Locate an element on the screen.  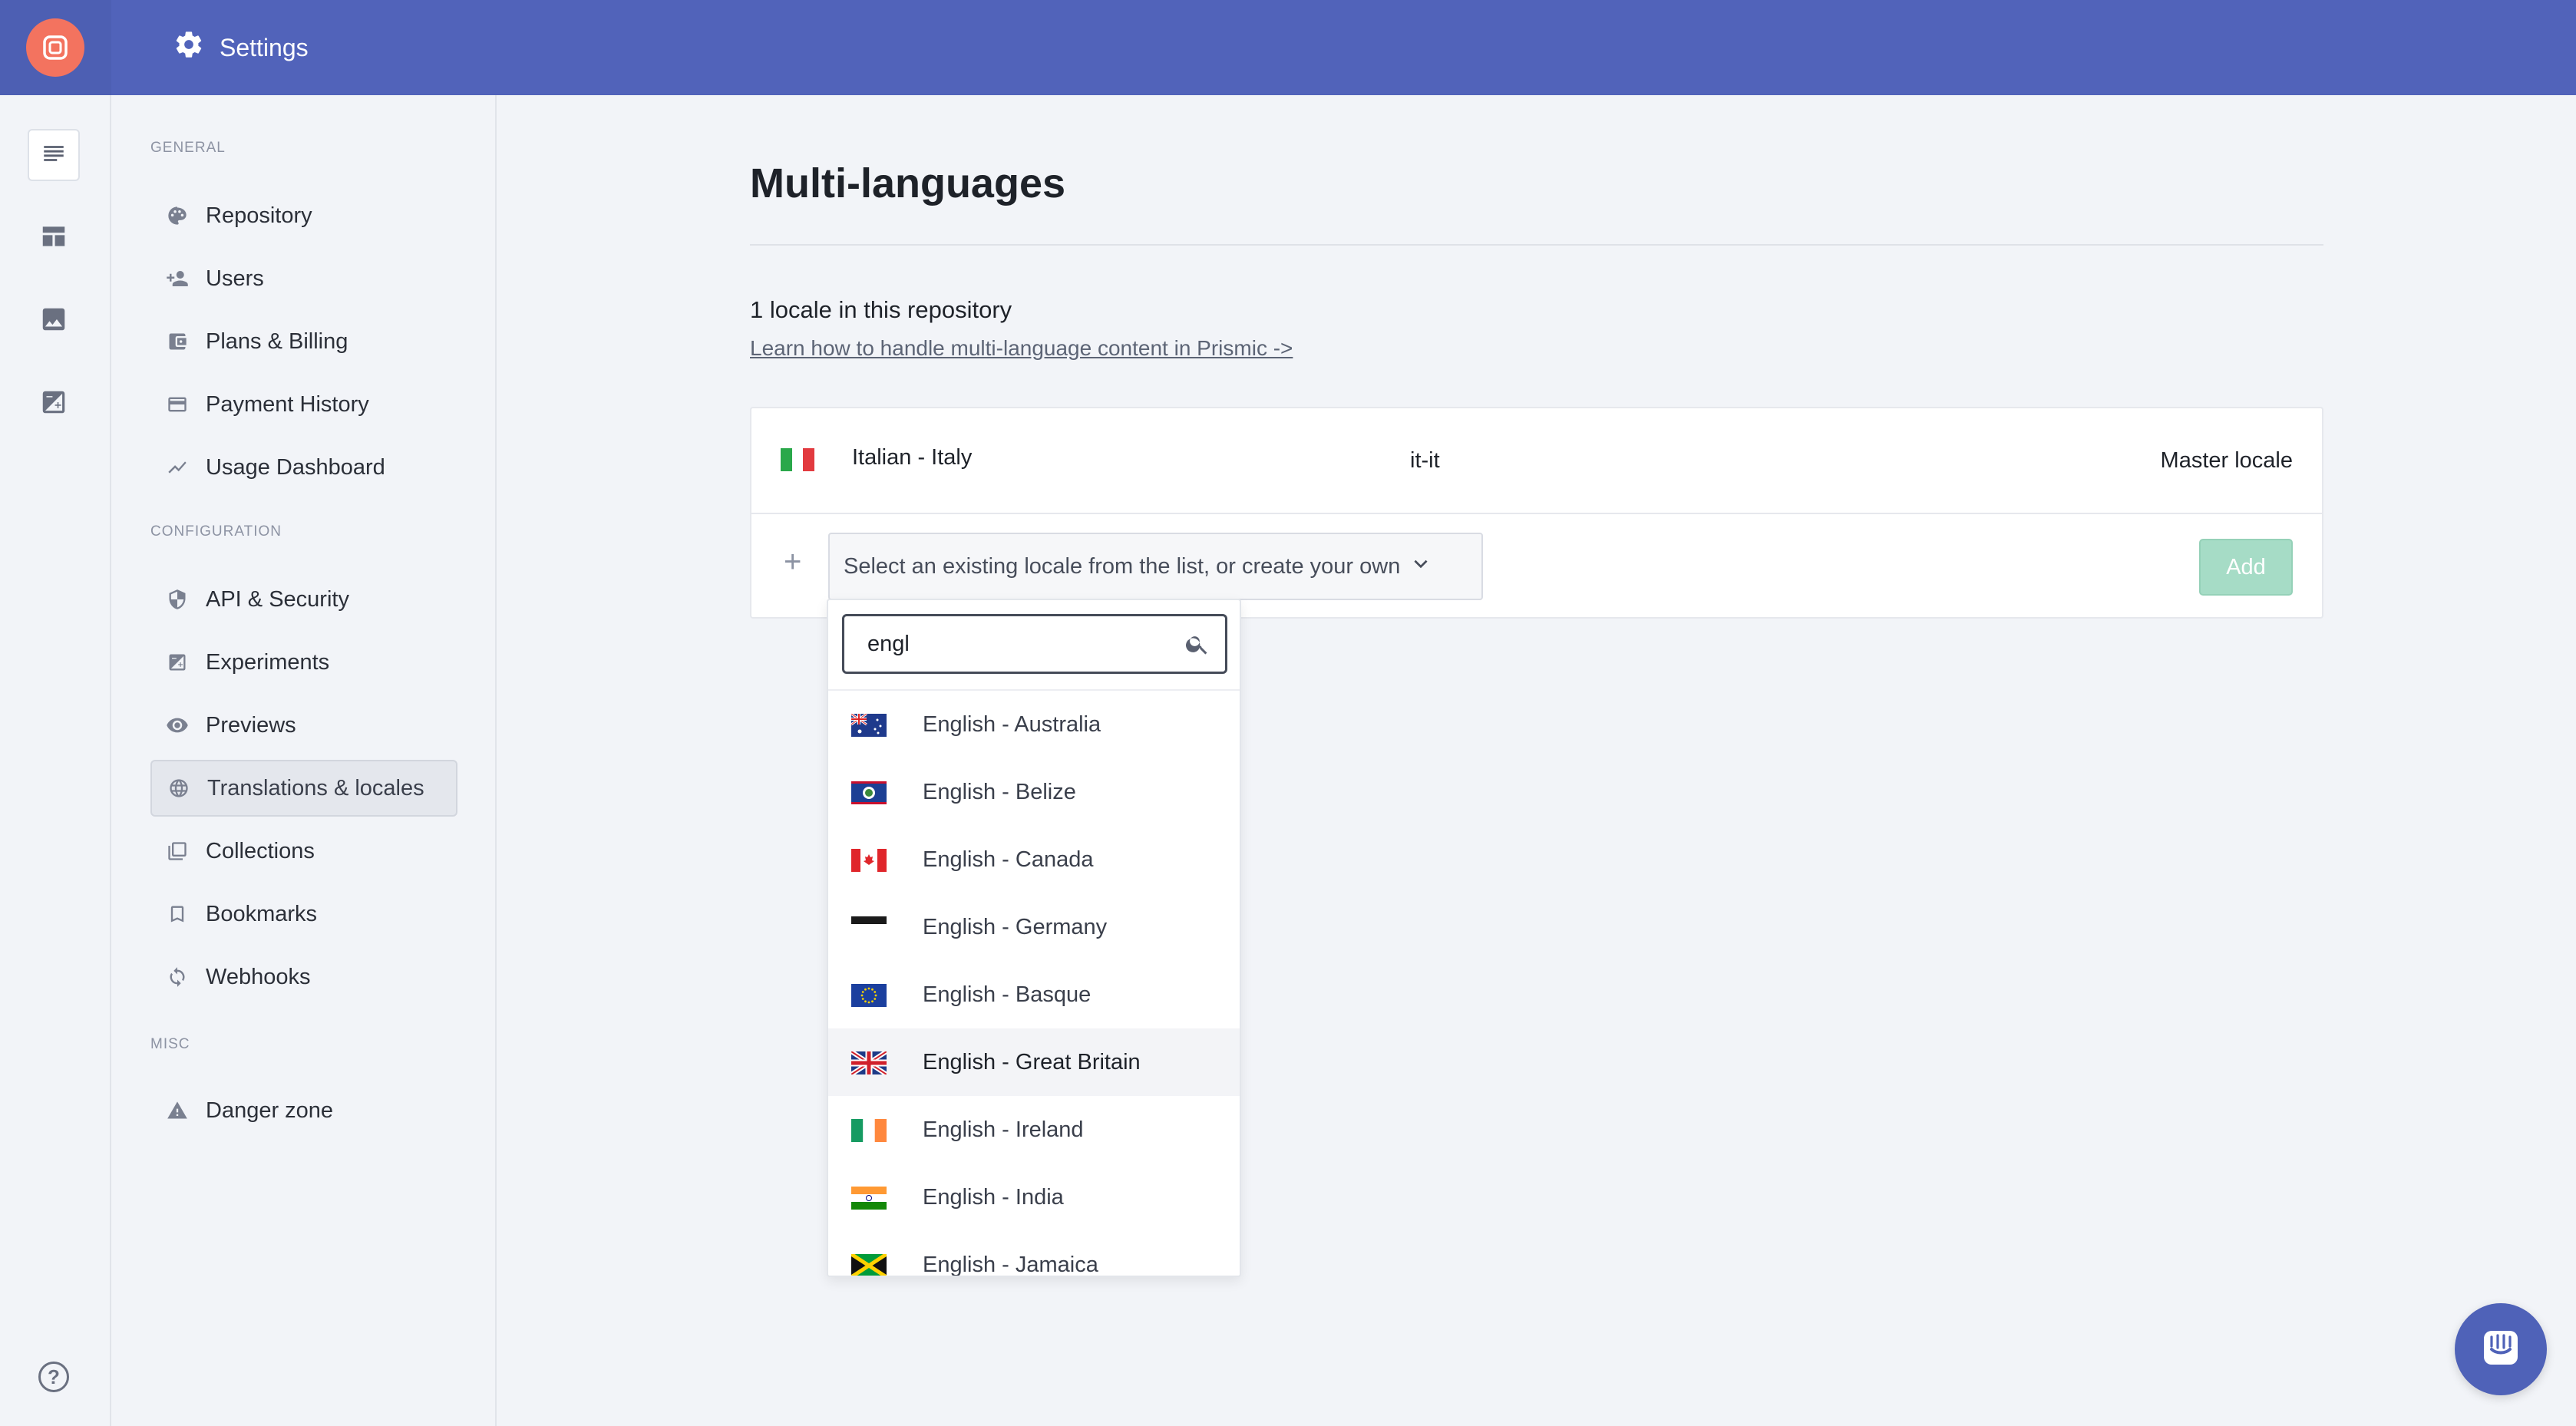
sidebar-item-users: Users is located at coordinates (303, 278).